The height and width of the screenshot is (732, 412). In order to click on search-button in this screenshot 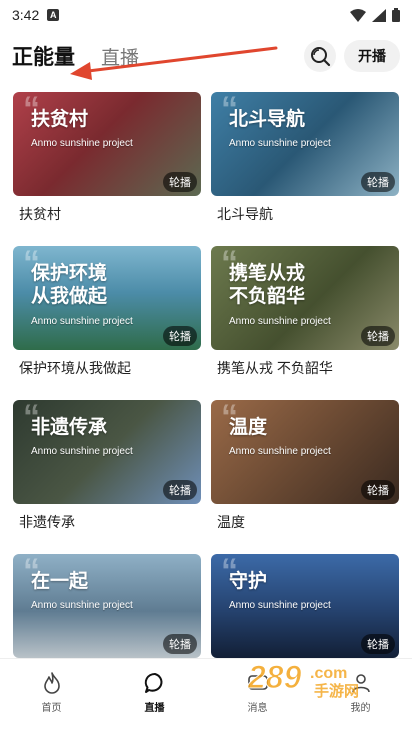, I will do `click(320, 56)`.